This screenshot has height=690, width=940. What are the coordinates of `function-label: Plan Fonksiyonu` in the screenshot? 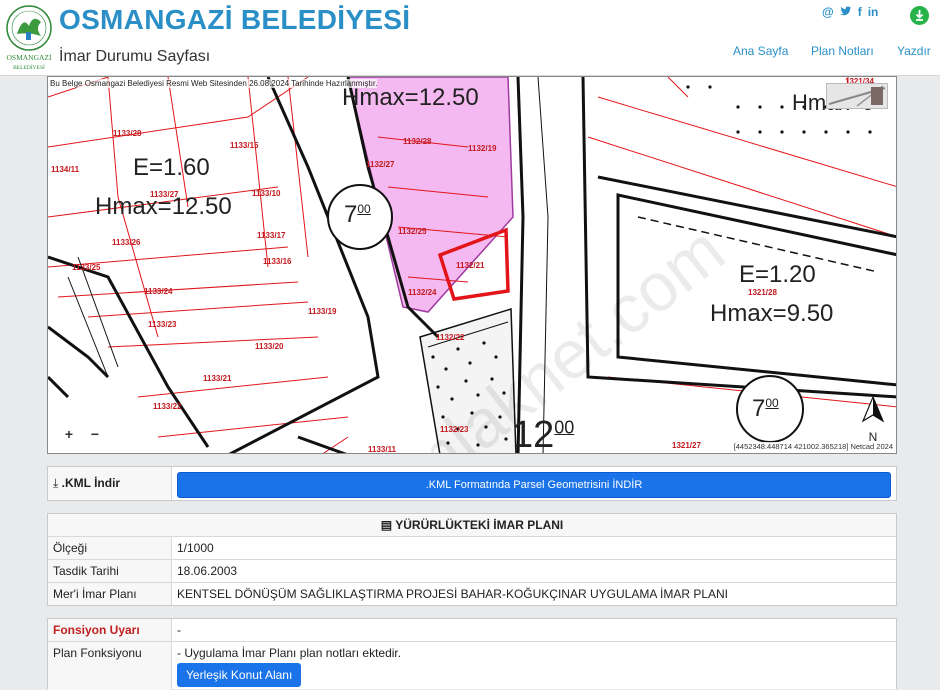 It's located at (110, 666).